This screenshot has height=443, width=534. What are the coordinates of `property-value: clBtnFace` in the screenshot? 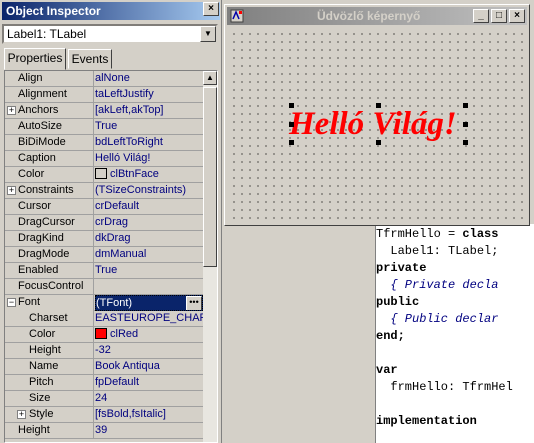 It's located at (149, 175).